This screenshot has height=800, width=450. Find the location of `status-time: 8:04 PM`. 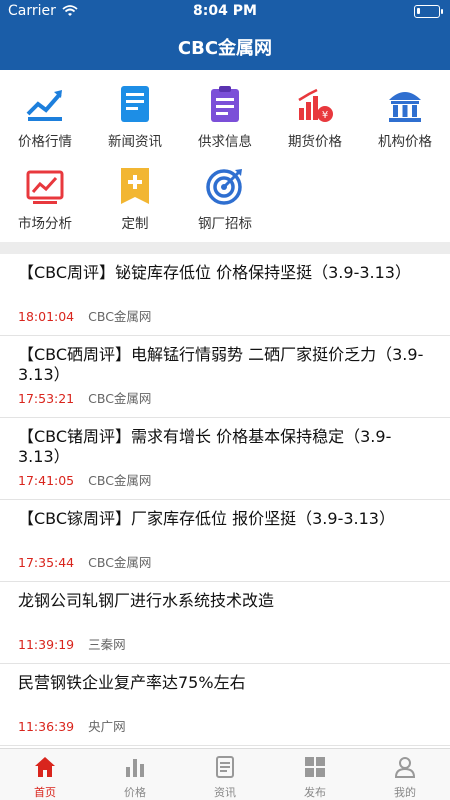

status-time: 8:04 PM is located at coordinates (225, 11).